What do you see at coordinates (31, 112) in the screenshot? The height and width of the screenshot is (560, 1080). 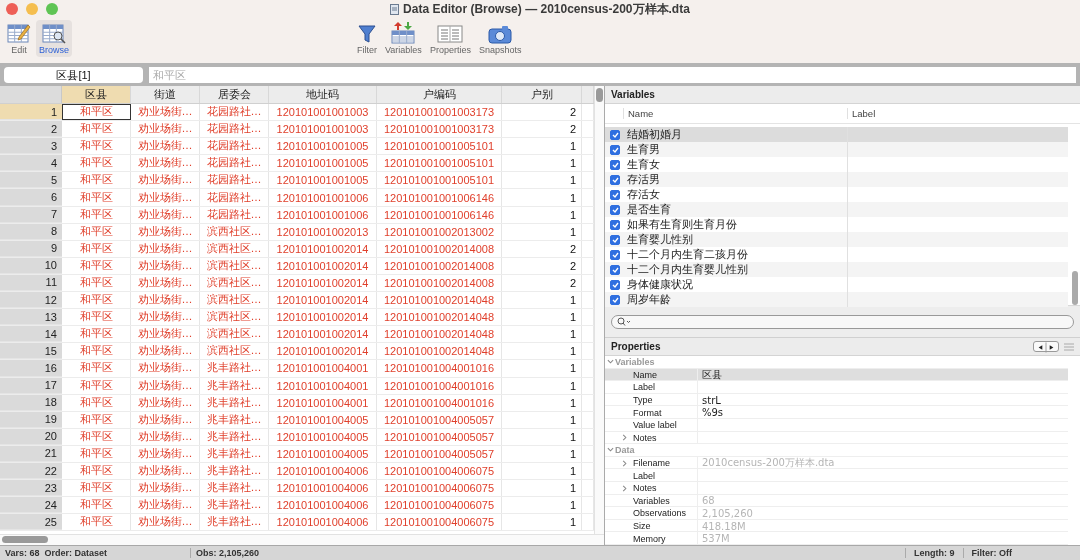 I see `row-number: 1` at bounding box center [31, 112].